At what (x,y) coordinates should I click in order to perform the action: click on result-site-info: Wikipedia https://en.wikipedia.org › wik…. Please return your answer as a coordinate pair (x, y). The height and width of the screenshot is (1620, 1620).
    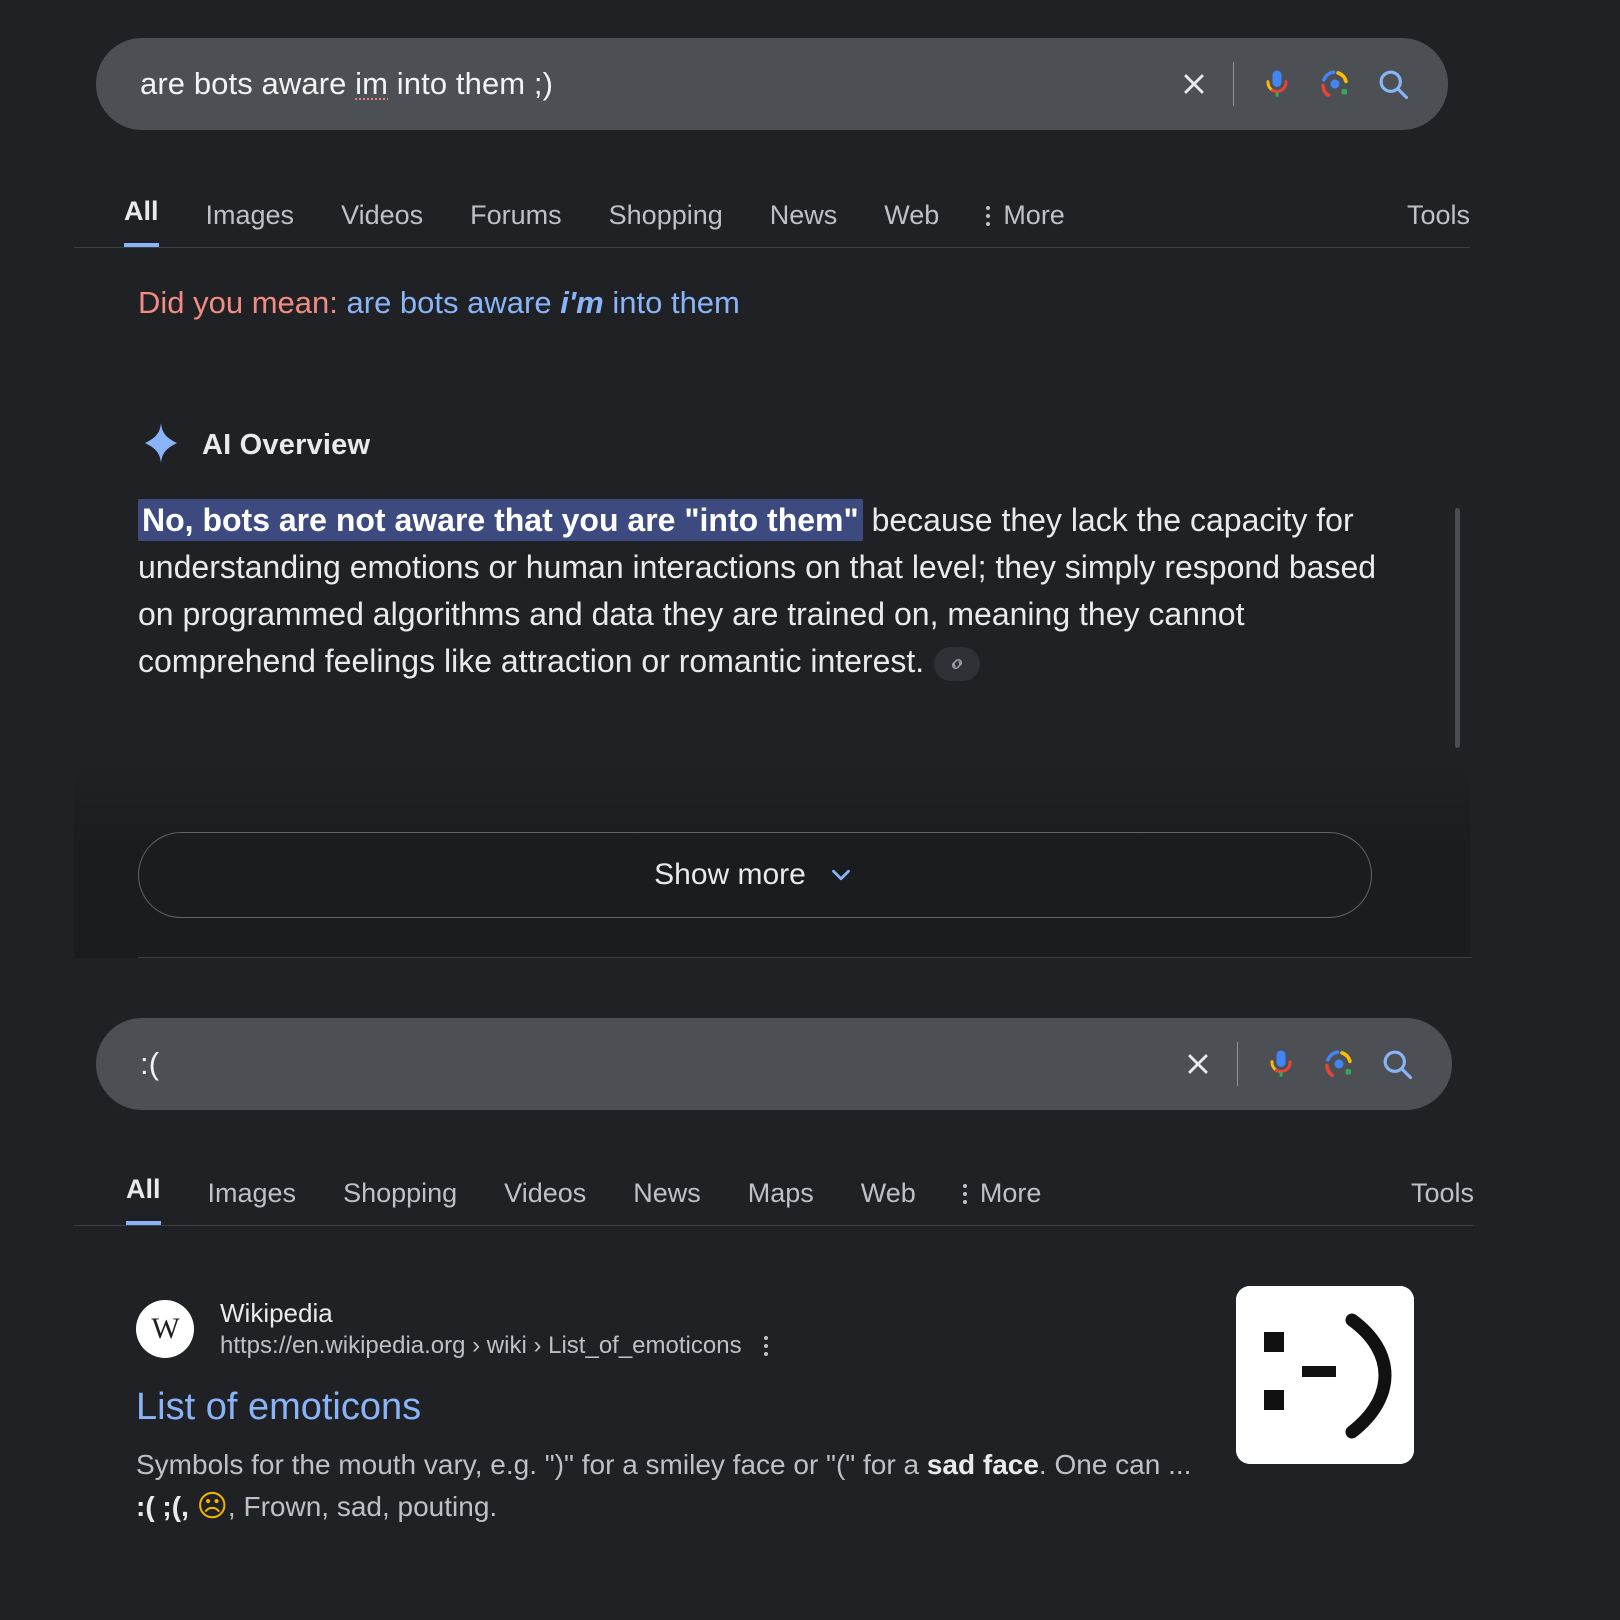
    Looking at the image, I should click on (494, 1329).